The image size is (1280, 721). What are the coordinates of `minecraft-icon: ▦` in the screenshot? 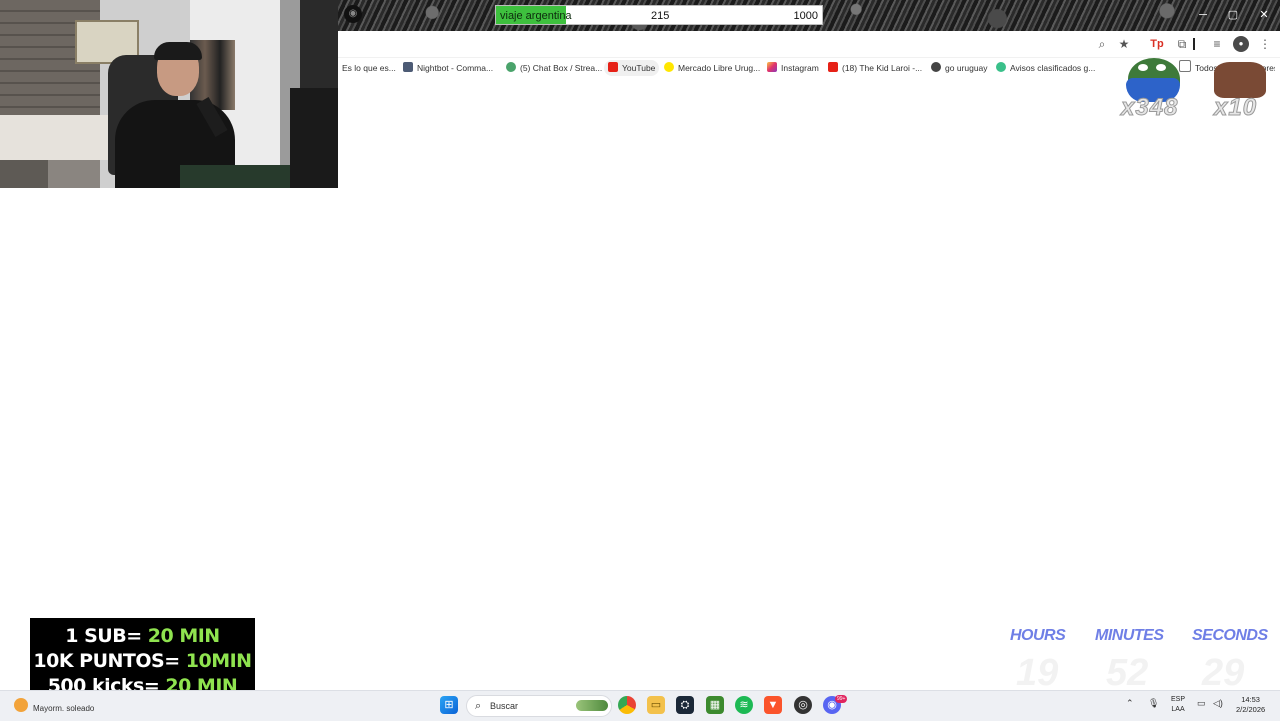 It's located at (715, 705).